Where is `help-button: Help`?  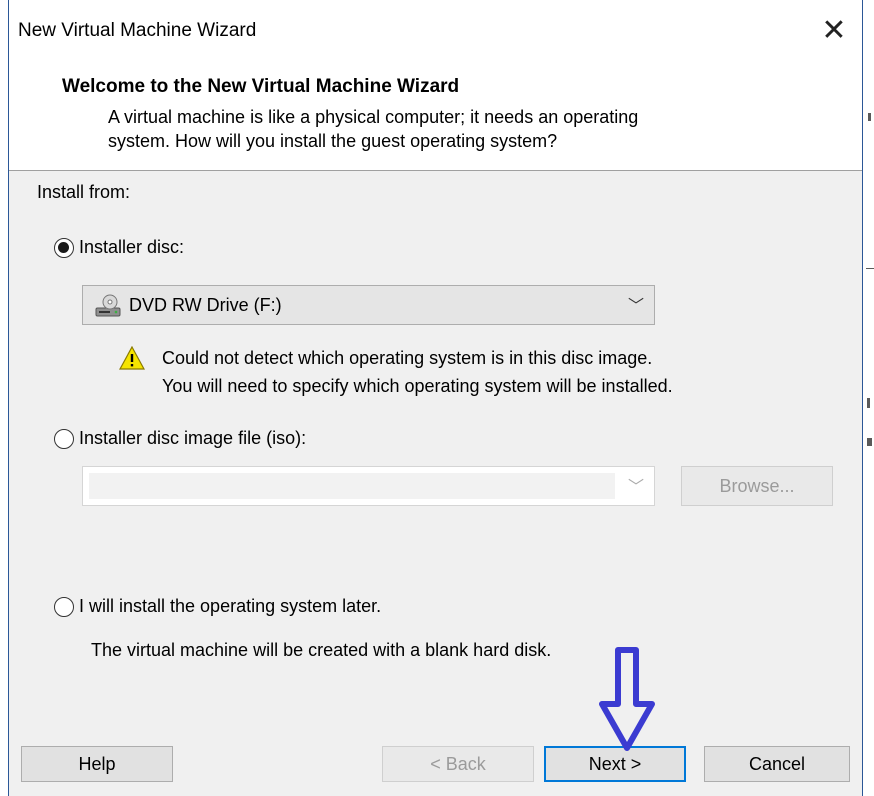
help-button: Help is located at coordinates (97, 764).